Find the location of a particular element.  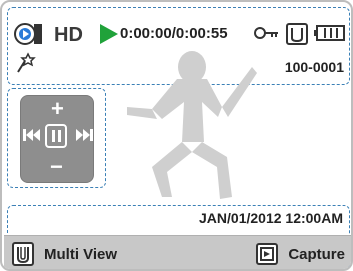

multiview-indicator-icon is located at coordinates (297, 34).